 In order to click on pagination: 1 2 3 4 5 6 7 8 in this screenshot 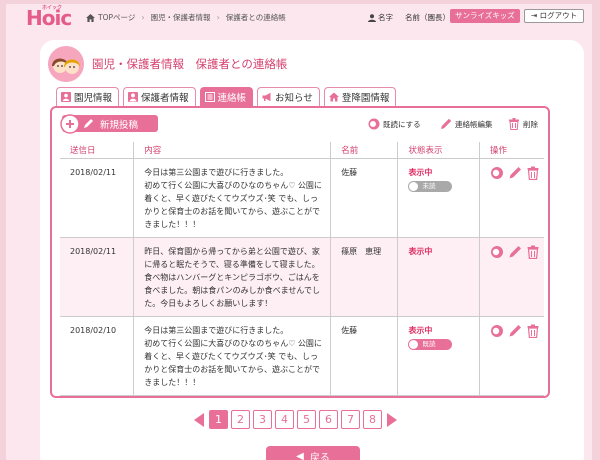, I will do `click(295, 419)`.